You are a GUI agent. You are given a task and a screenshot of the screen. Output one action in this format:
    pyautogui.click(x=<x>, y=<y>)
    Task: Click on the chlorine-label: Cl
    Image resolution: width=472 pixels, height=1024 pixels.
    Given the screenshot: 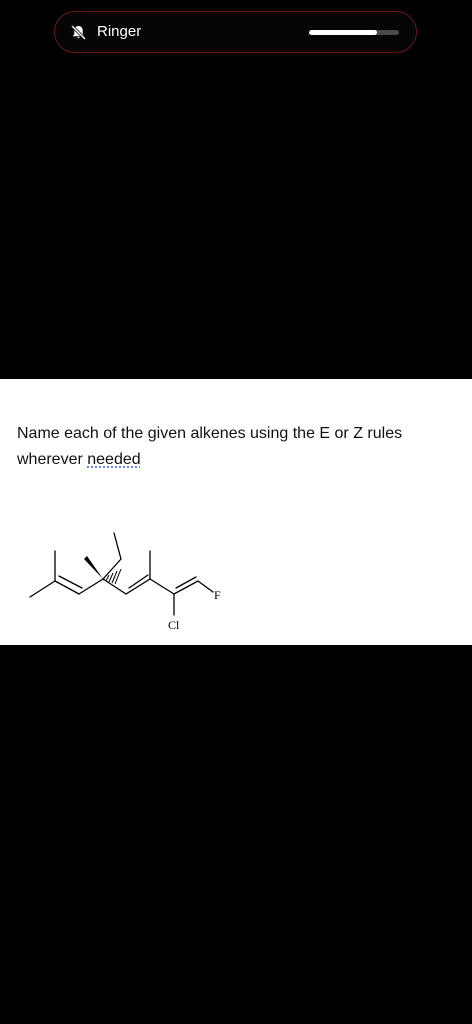 What is the action you would take?
    pyautogui.click(x=174, y=625)
    